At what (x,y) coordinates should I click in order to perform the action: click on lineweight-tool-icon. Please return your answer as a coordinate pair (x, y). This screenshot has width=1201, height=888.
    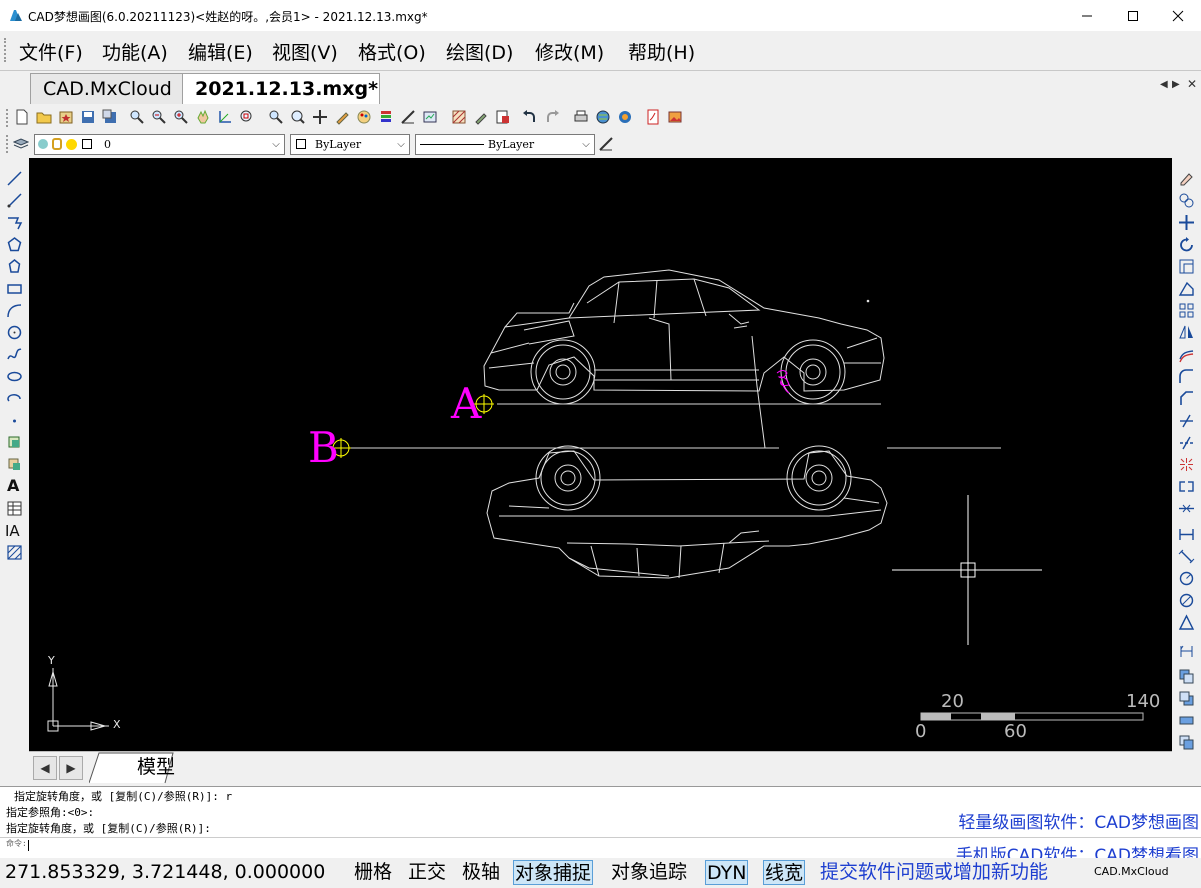
    Looking at the image, I should click on (606, 144).